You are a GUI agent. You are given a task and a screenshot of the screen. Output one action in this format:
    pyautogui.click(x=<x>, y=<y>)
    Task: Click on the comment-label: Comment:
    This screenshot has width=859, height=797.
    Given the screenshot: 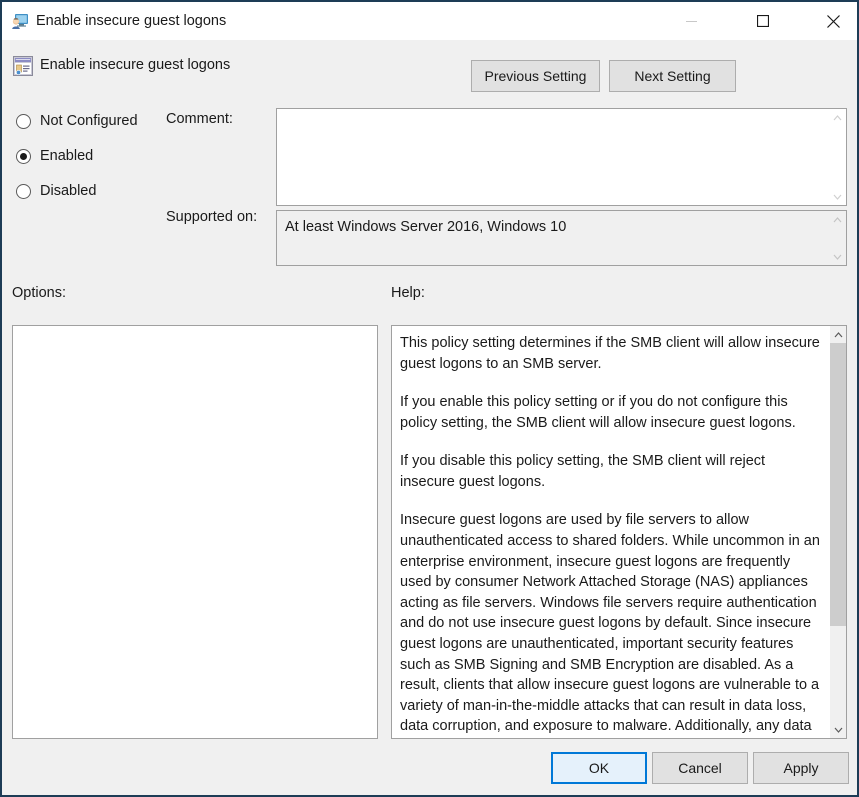 What is the action you would take?
    pyautogui.click(x=199, y=119)
    